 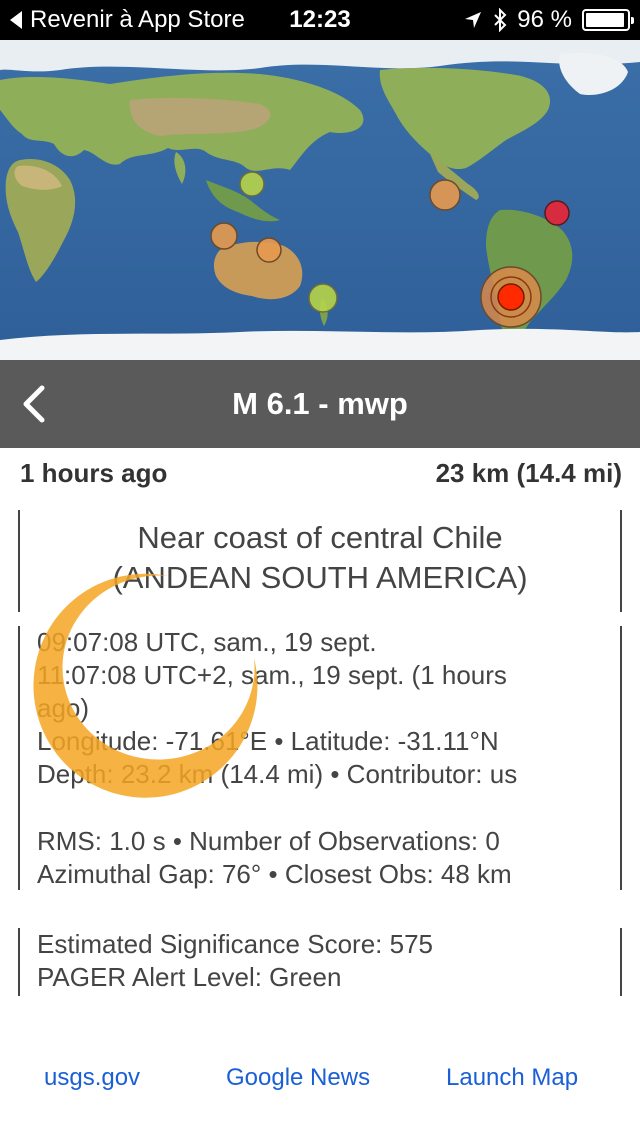 I want to click on google-news-link: Google News, so click(x=298, y=1078).